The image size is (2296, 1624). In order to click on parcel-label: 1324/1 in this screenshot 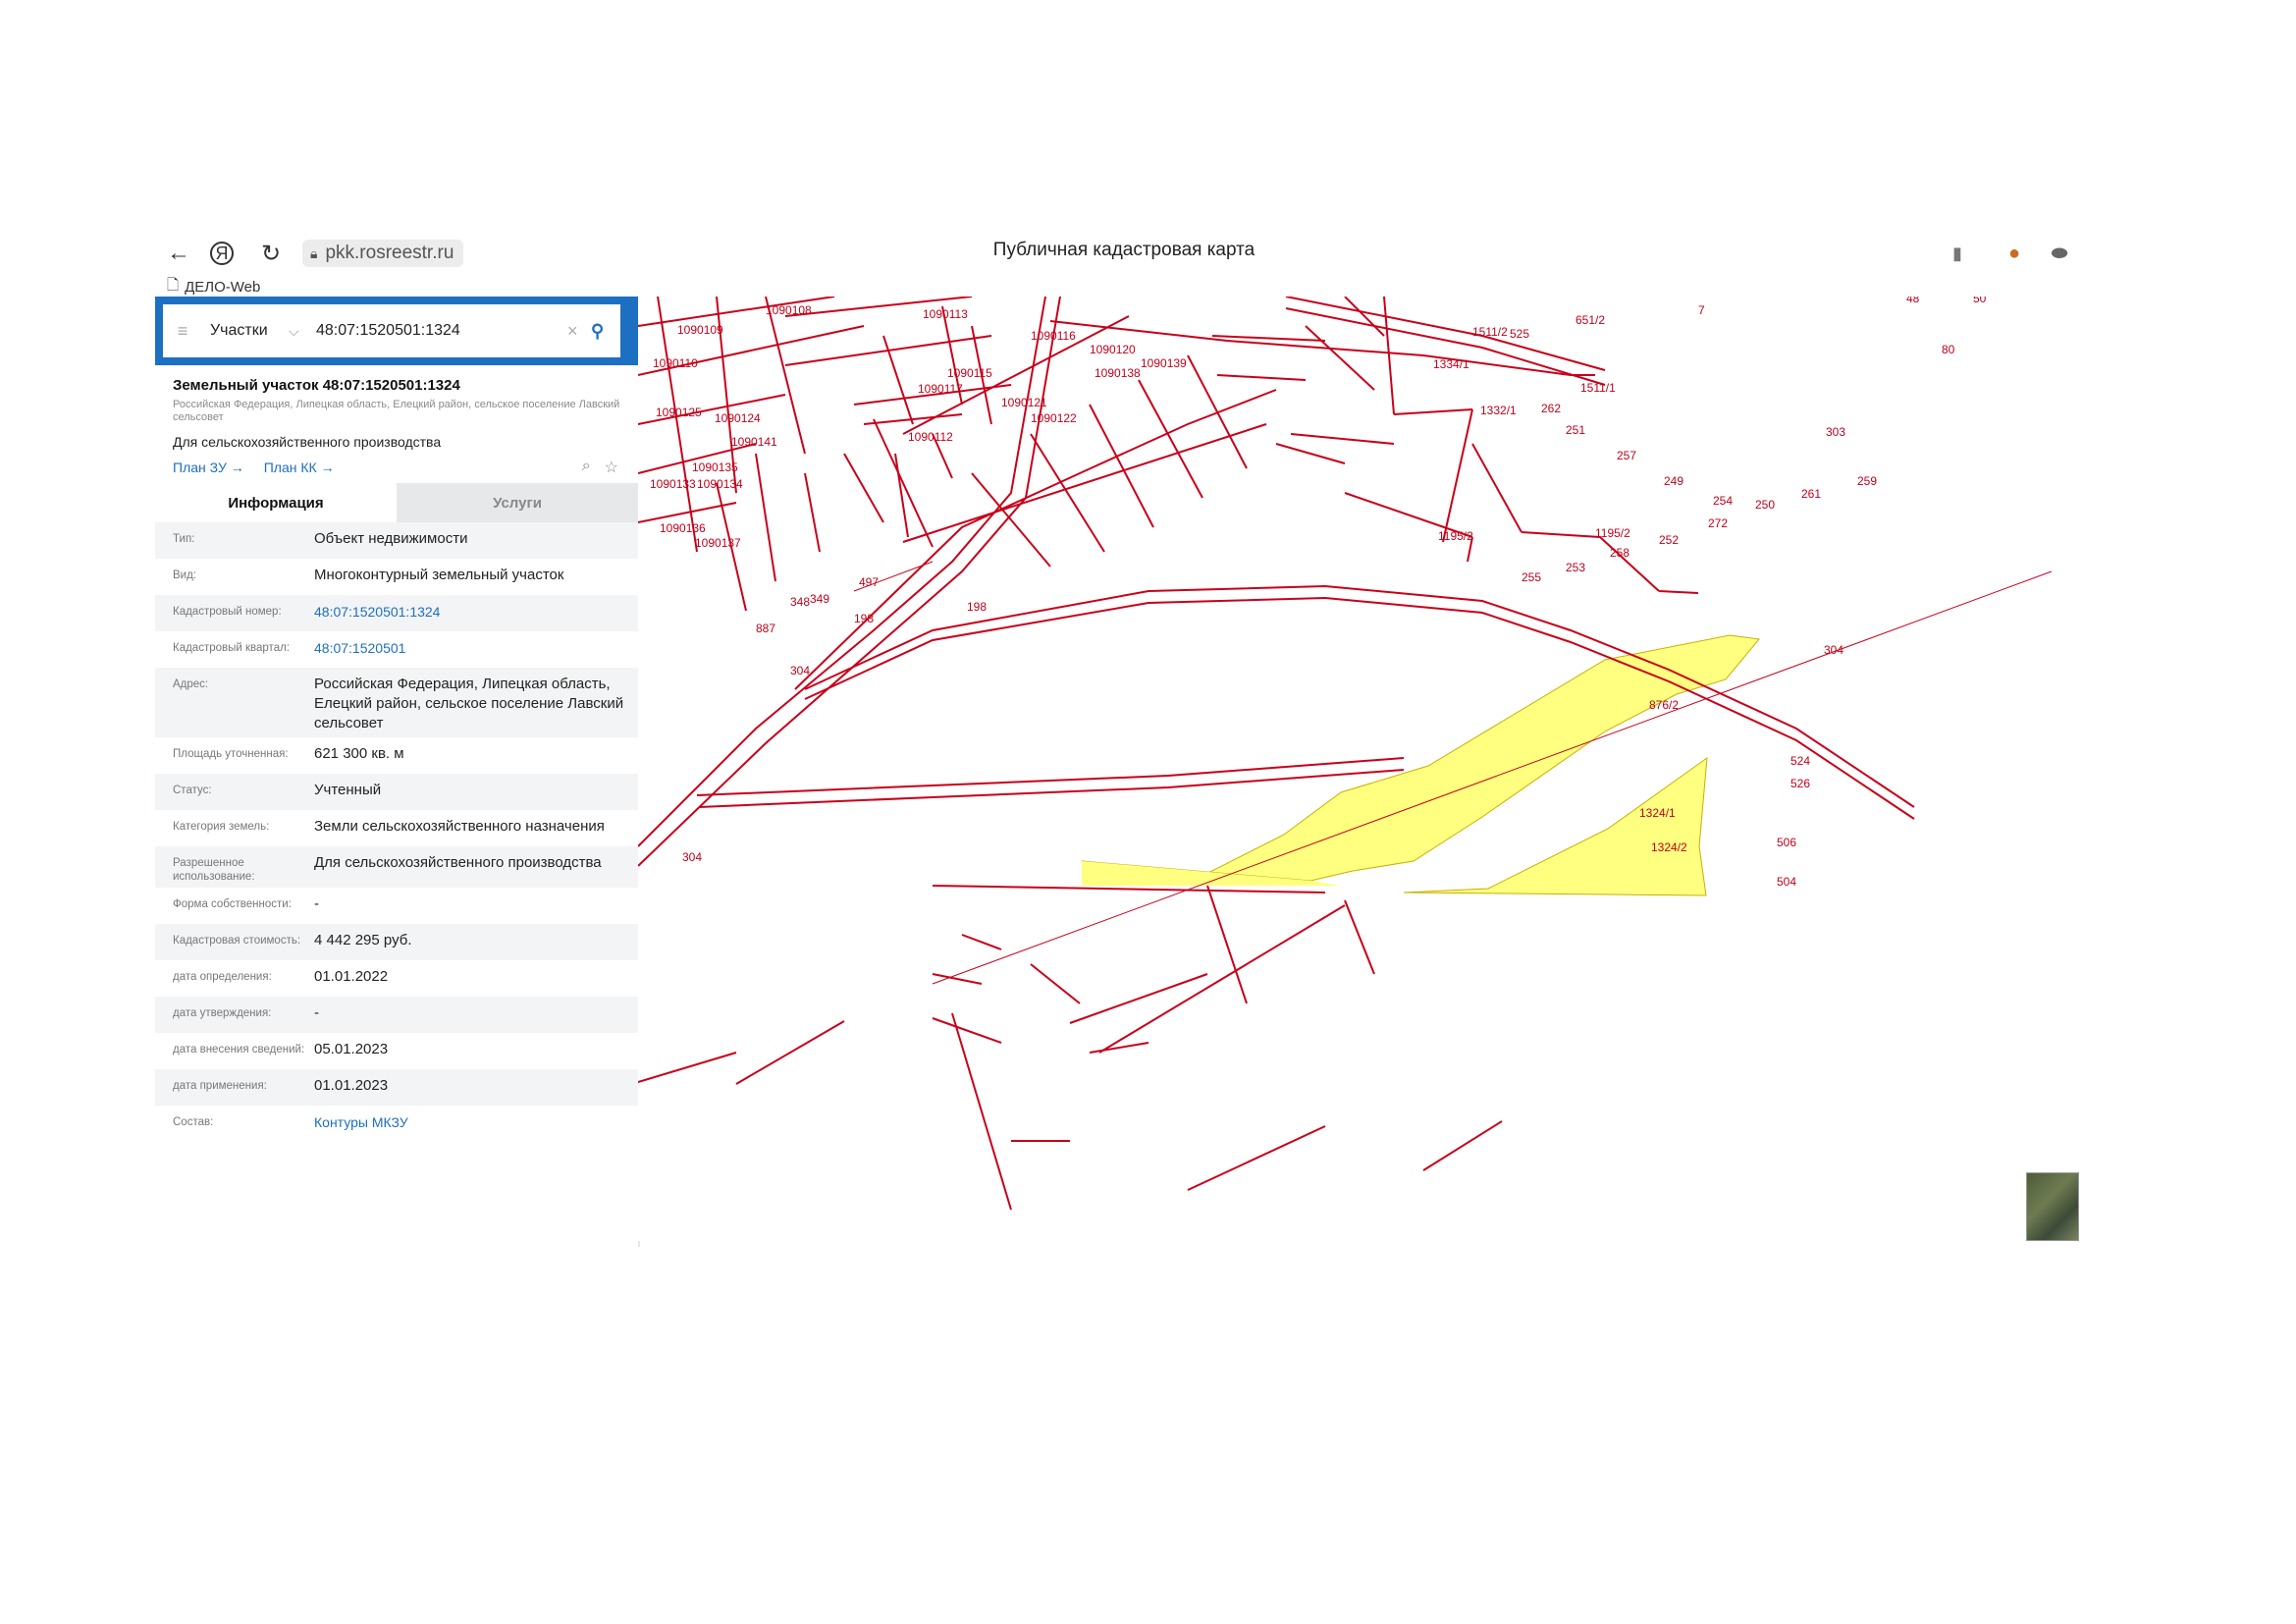, I will do `click(1657, 813)`.